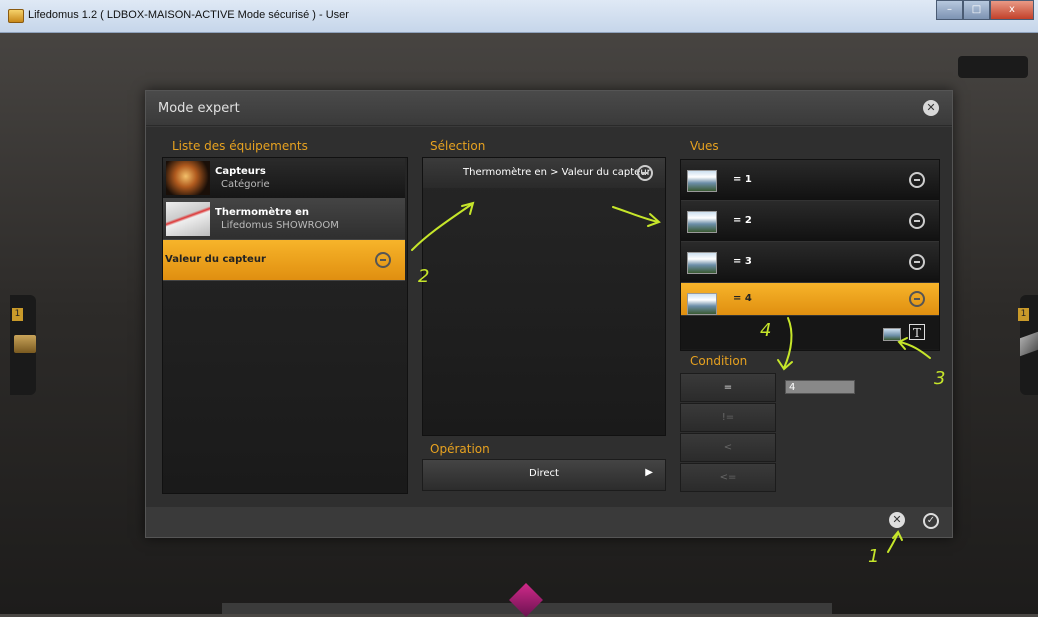 The width and height of the screenshot is (1038, 617). I want to click on window-controls: – □ x, so click(985, 10).